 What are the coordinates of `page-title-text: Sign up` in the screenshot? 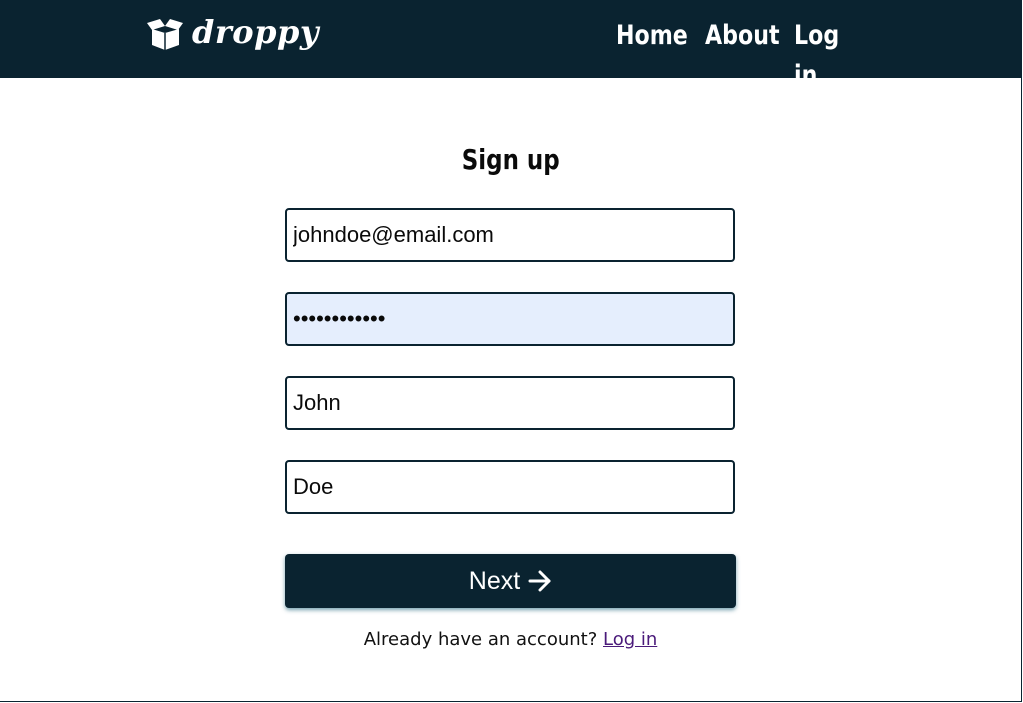 It's located at (510, 159).